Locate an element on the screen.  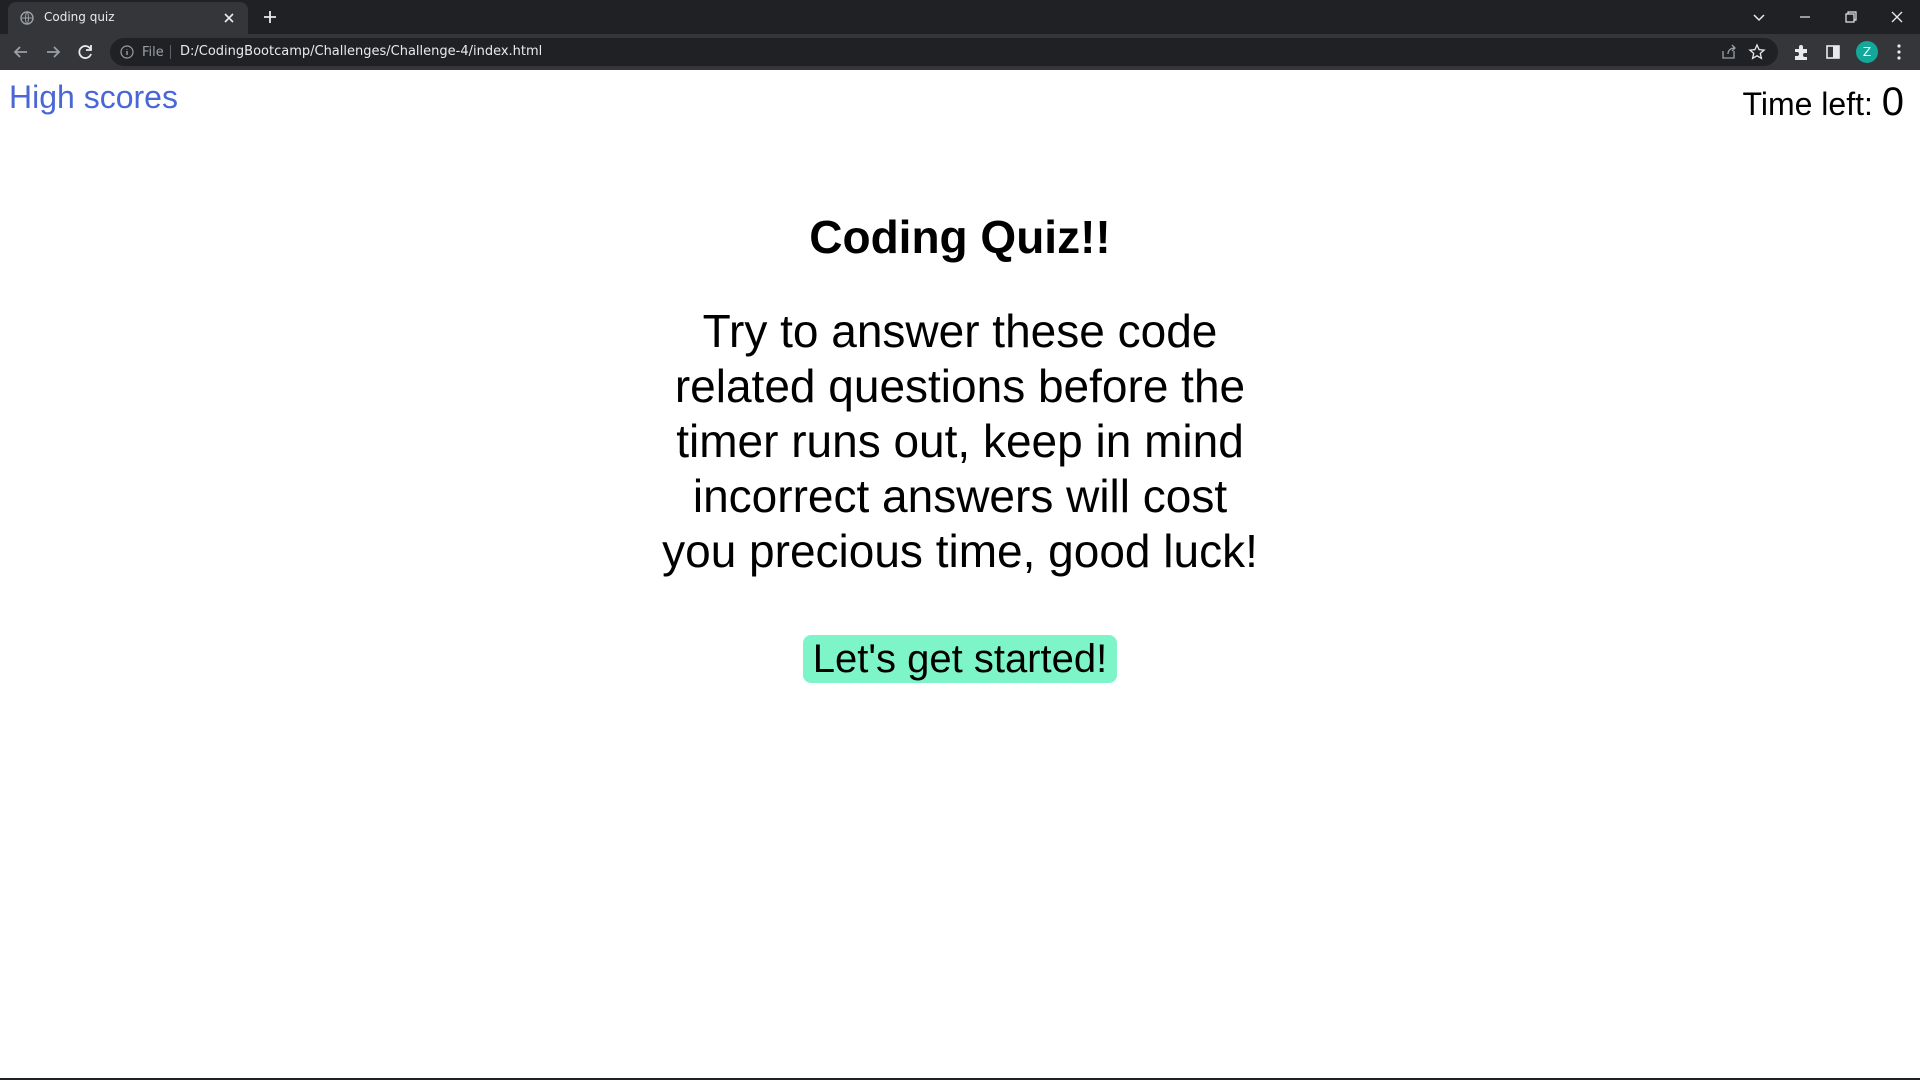
minimize-icon is located at coordinates (1805, 17).